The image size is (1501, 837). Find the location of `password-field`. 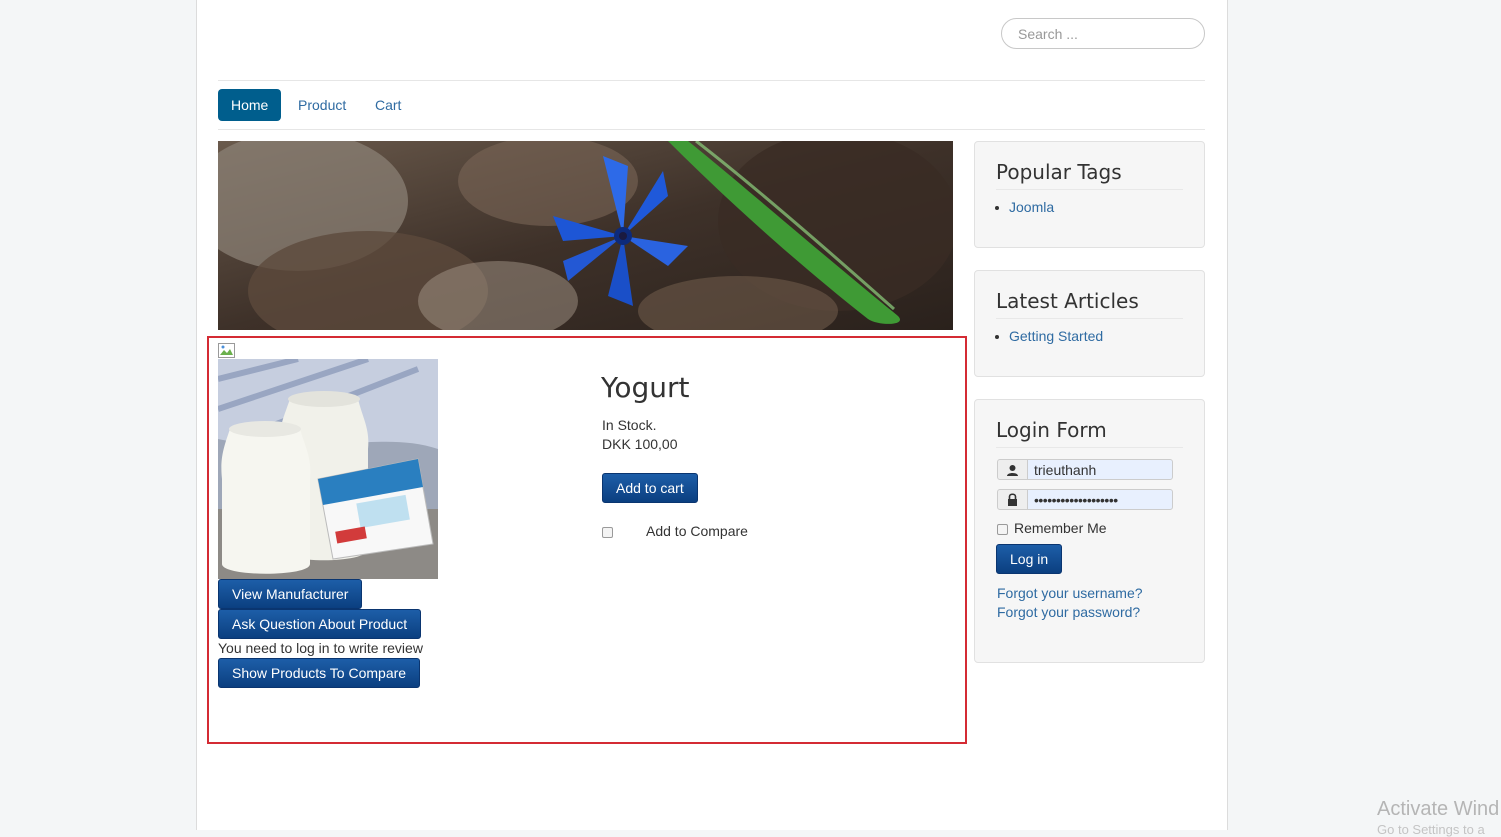

password-field is located at coordinates (1100, 499).